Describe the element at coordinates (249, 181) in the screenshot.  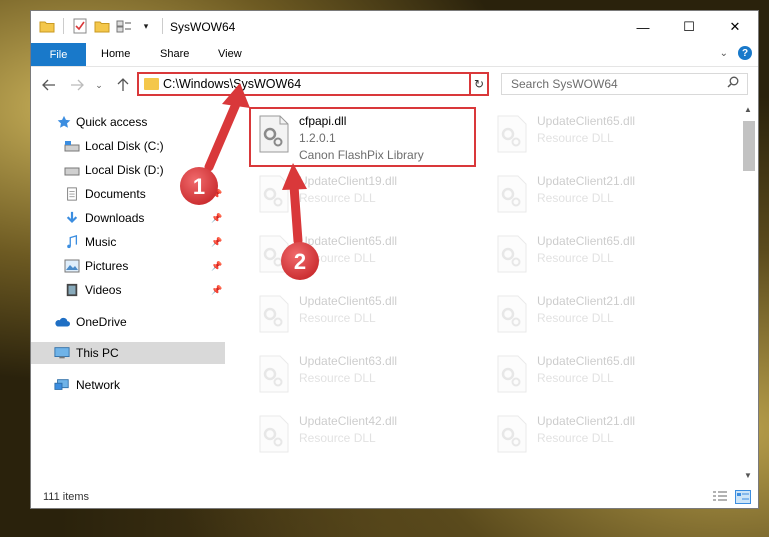
I see `tutorial-annotations: 1 2` at that location.